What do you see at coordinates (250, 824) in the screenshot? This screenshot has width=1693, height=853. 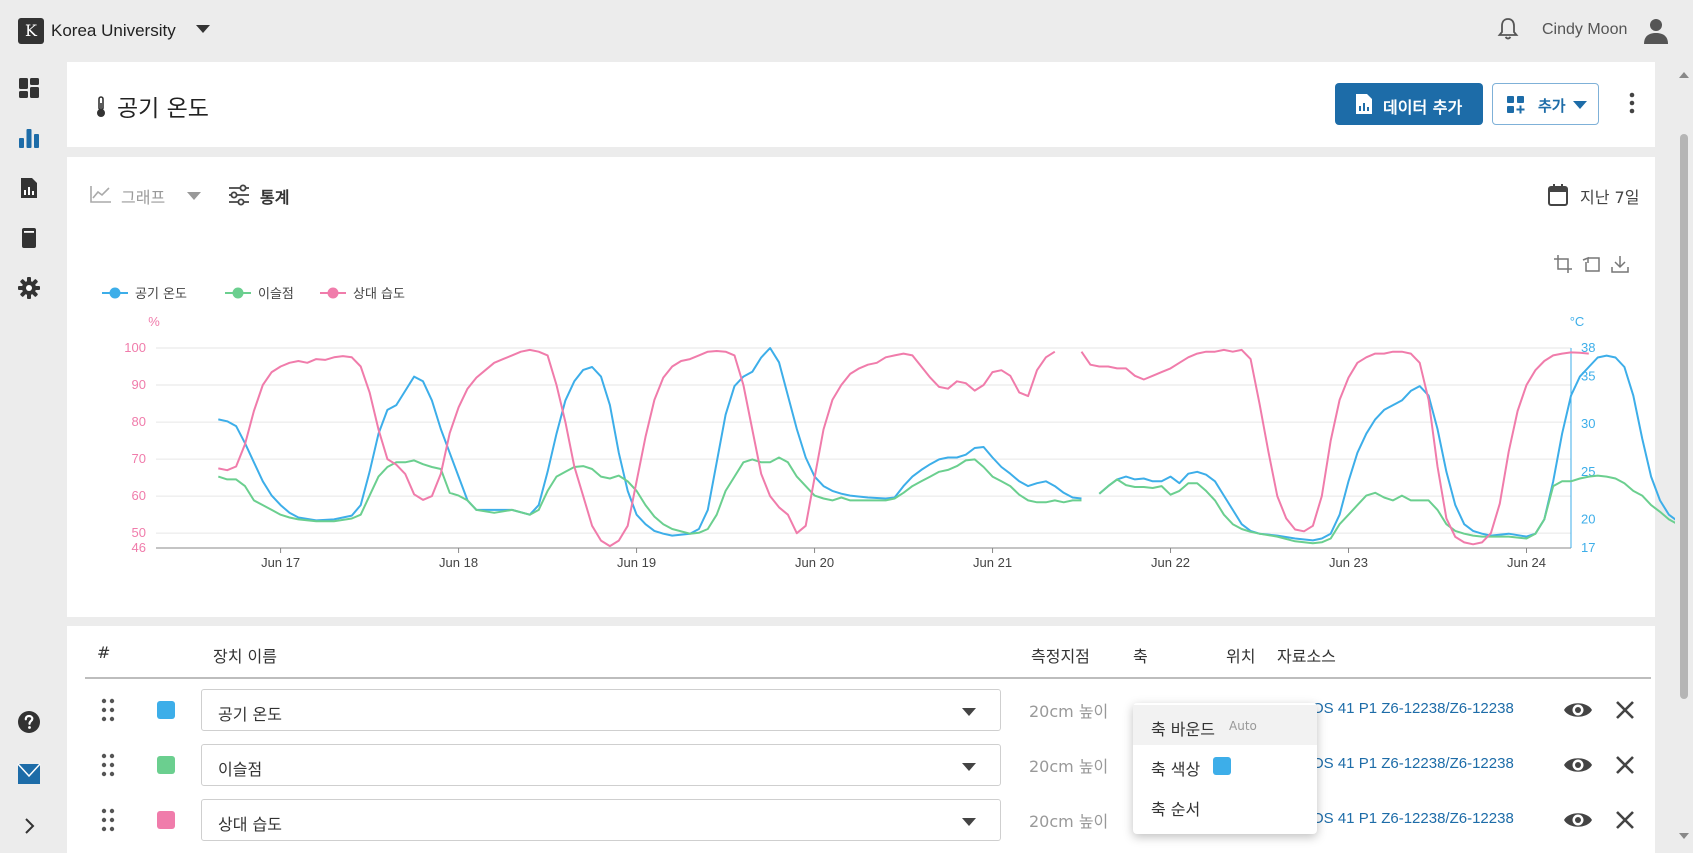 I see `device-name: 상대 습도` at bounding box center [250, 824].